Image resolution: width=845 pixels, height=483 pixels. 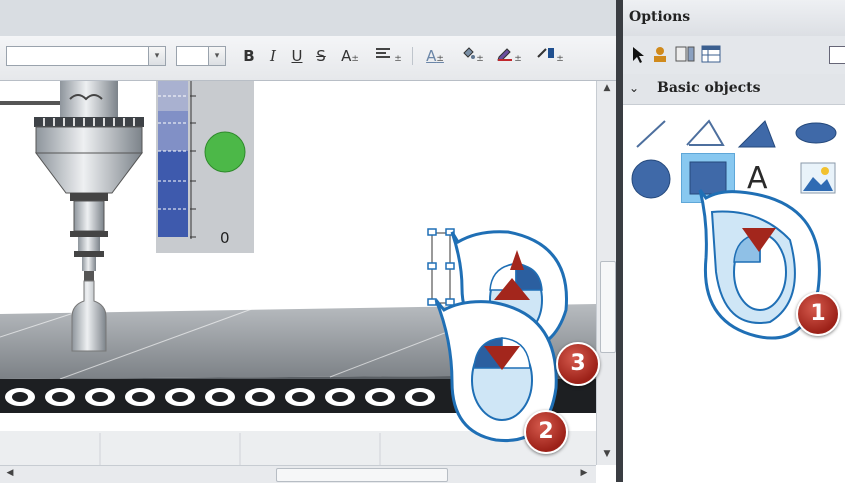 I want to click on step-badge-2: 2, so click(x=546, y=432).